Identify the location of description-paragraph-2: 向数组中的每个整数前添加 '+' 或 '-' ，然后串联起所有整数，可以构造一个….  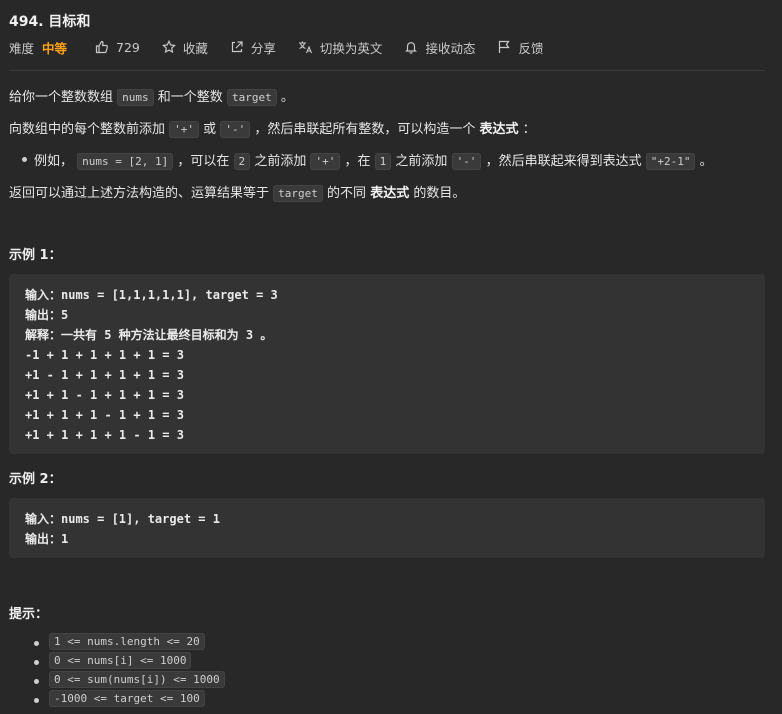
(272, 128).